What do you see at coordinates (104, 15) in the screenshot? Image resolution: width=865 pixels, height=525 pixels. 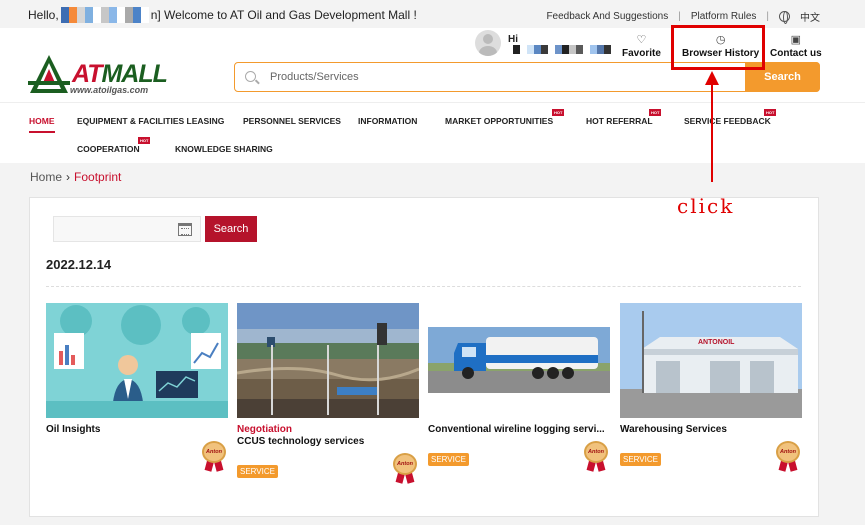 I see `redacted-username` at bounding box center [104, 15].